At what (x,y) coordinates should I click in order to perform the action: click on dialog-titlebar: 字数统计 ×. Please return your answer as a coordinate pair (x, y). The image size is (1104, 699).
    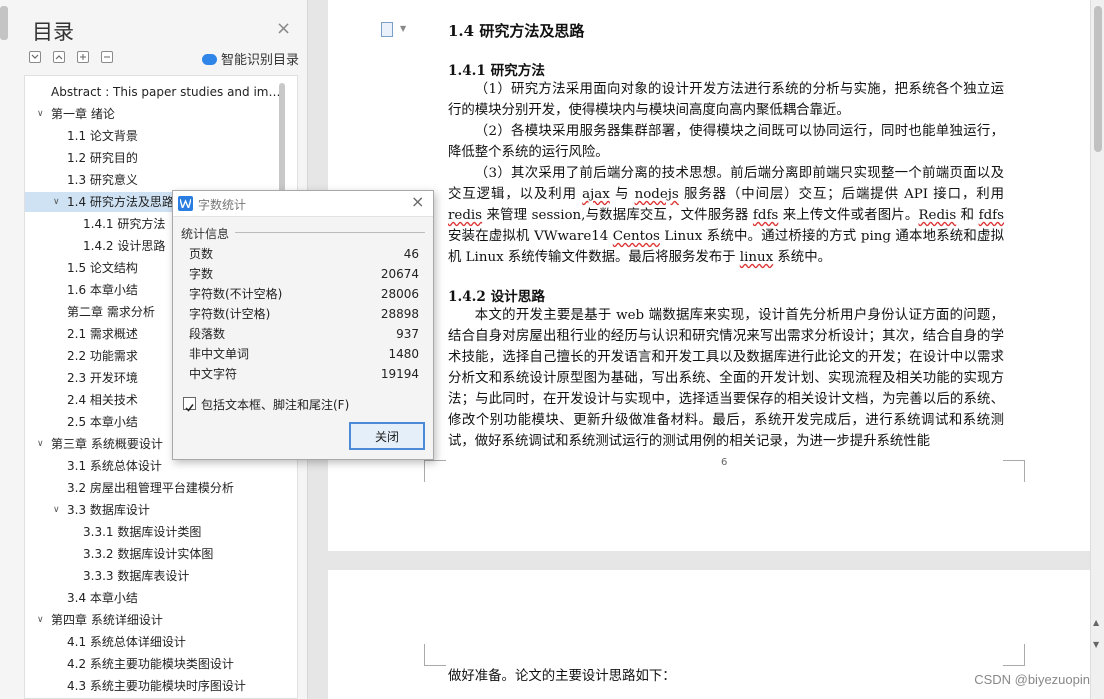
    Looking at the image, I should click on (303, 204).